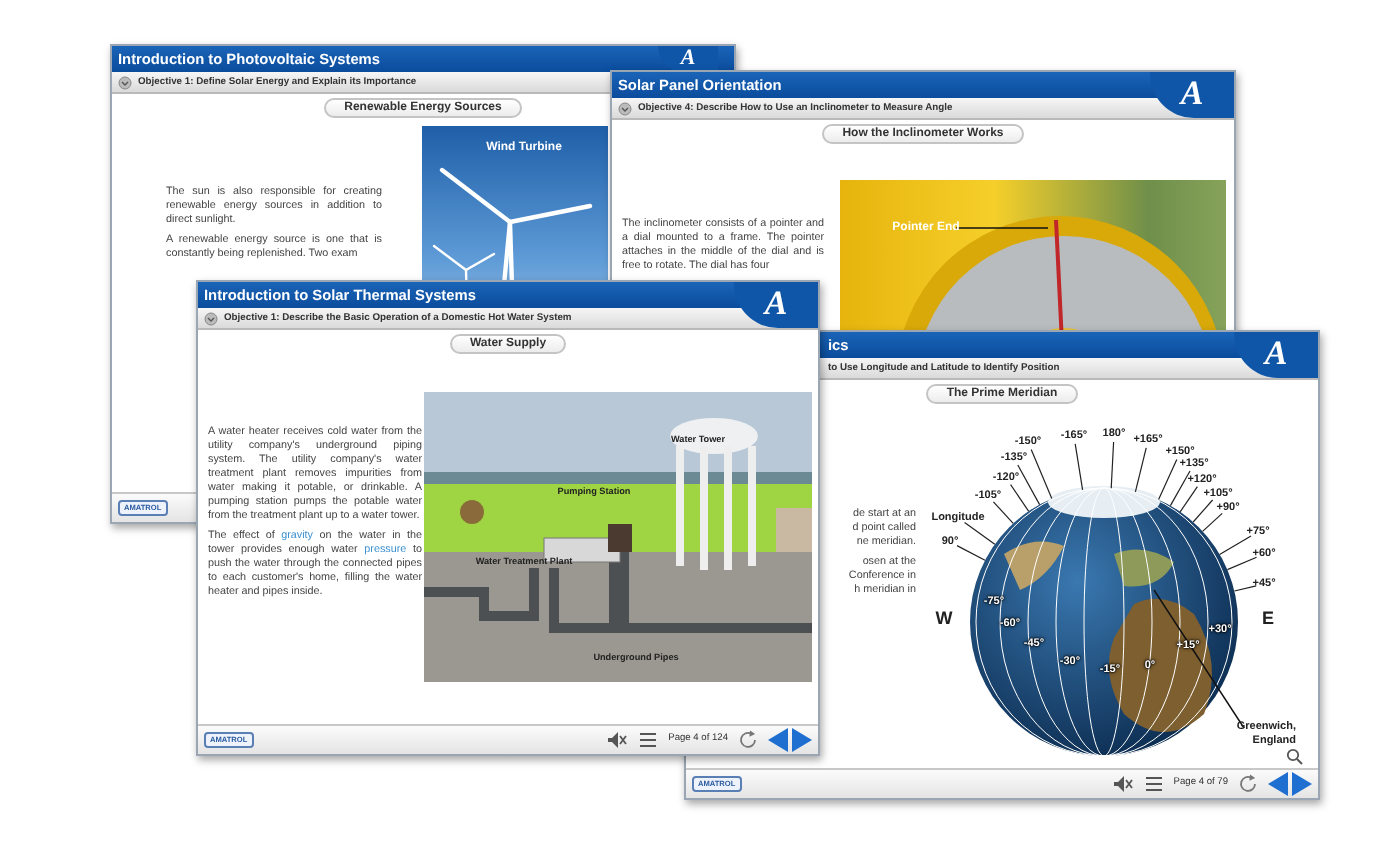 The image size is (1400, 862). I want to click on diagram-label: W, so click(944, 618).